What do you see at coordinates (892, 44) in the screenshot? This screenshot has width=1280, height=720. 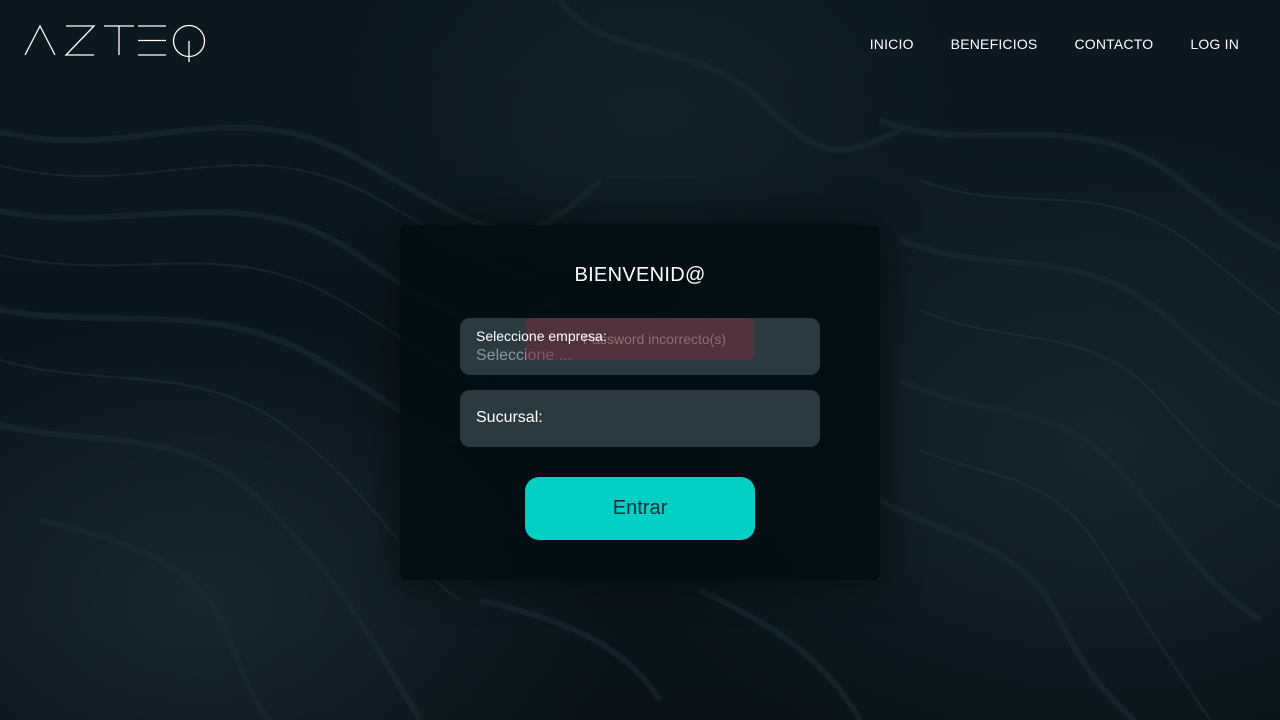 I see `nav-inicio-link: INICIO` at bounding box center [892, 44].